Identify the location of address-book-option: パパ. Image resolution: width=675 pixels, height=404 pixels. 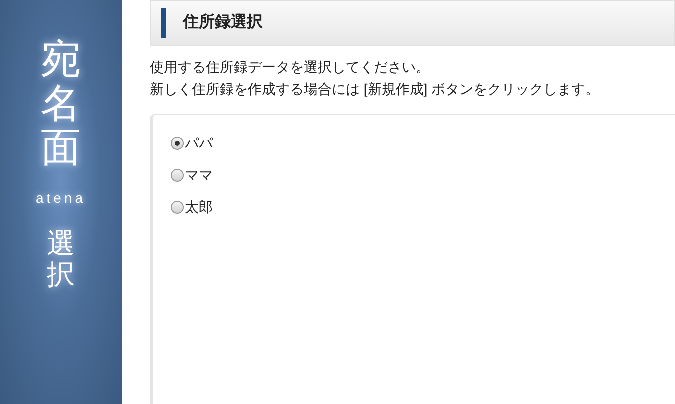
(192, 143).